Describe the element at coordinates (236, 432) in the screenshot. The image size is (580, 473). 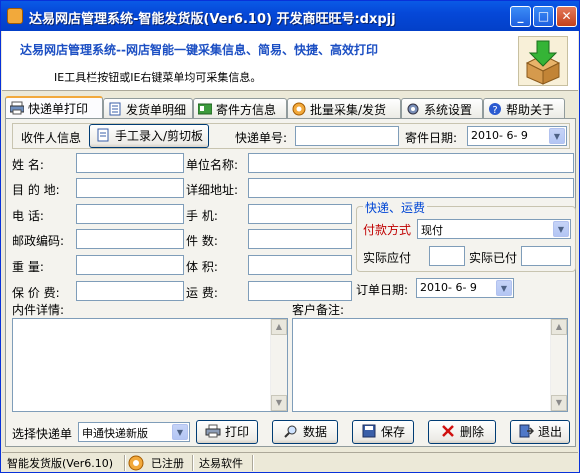
I see `print-label: 打印` at that location.